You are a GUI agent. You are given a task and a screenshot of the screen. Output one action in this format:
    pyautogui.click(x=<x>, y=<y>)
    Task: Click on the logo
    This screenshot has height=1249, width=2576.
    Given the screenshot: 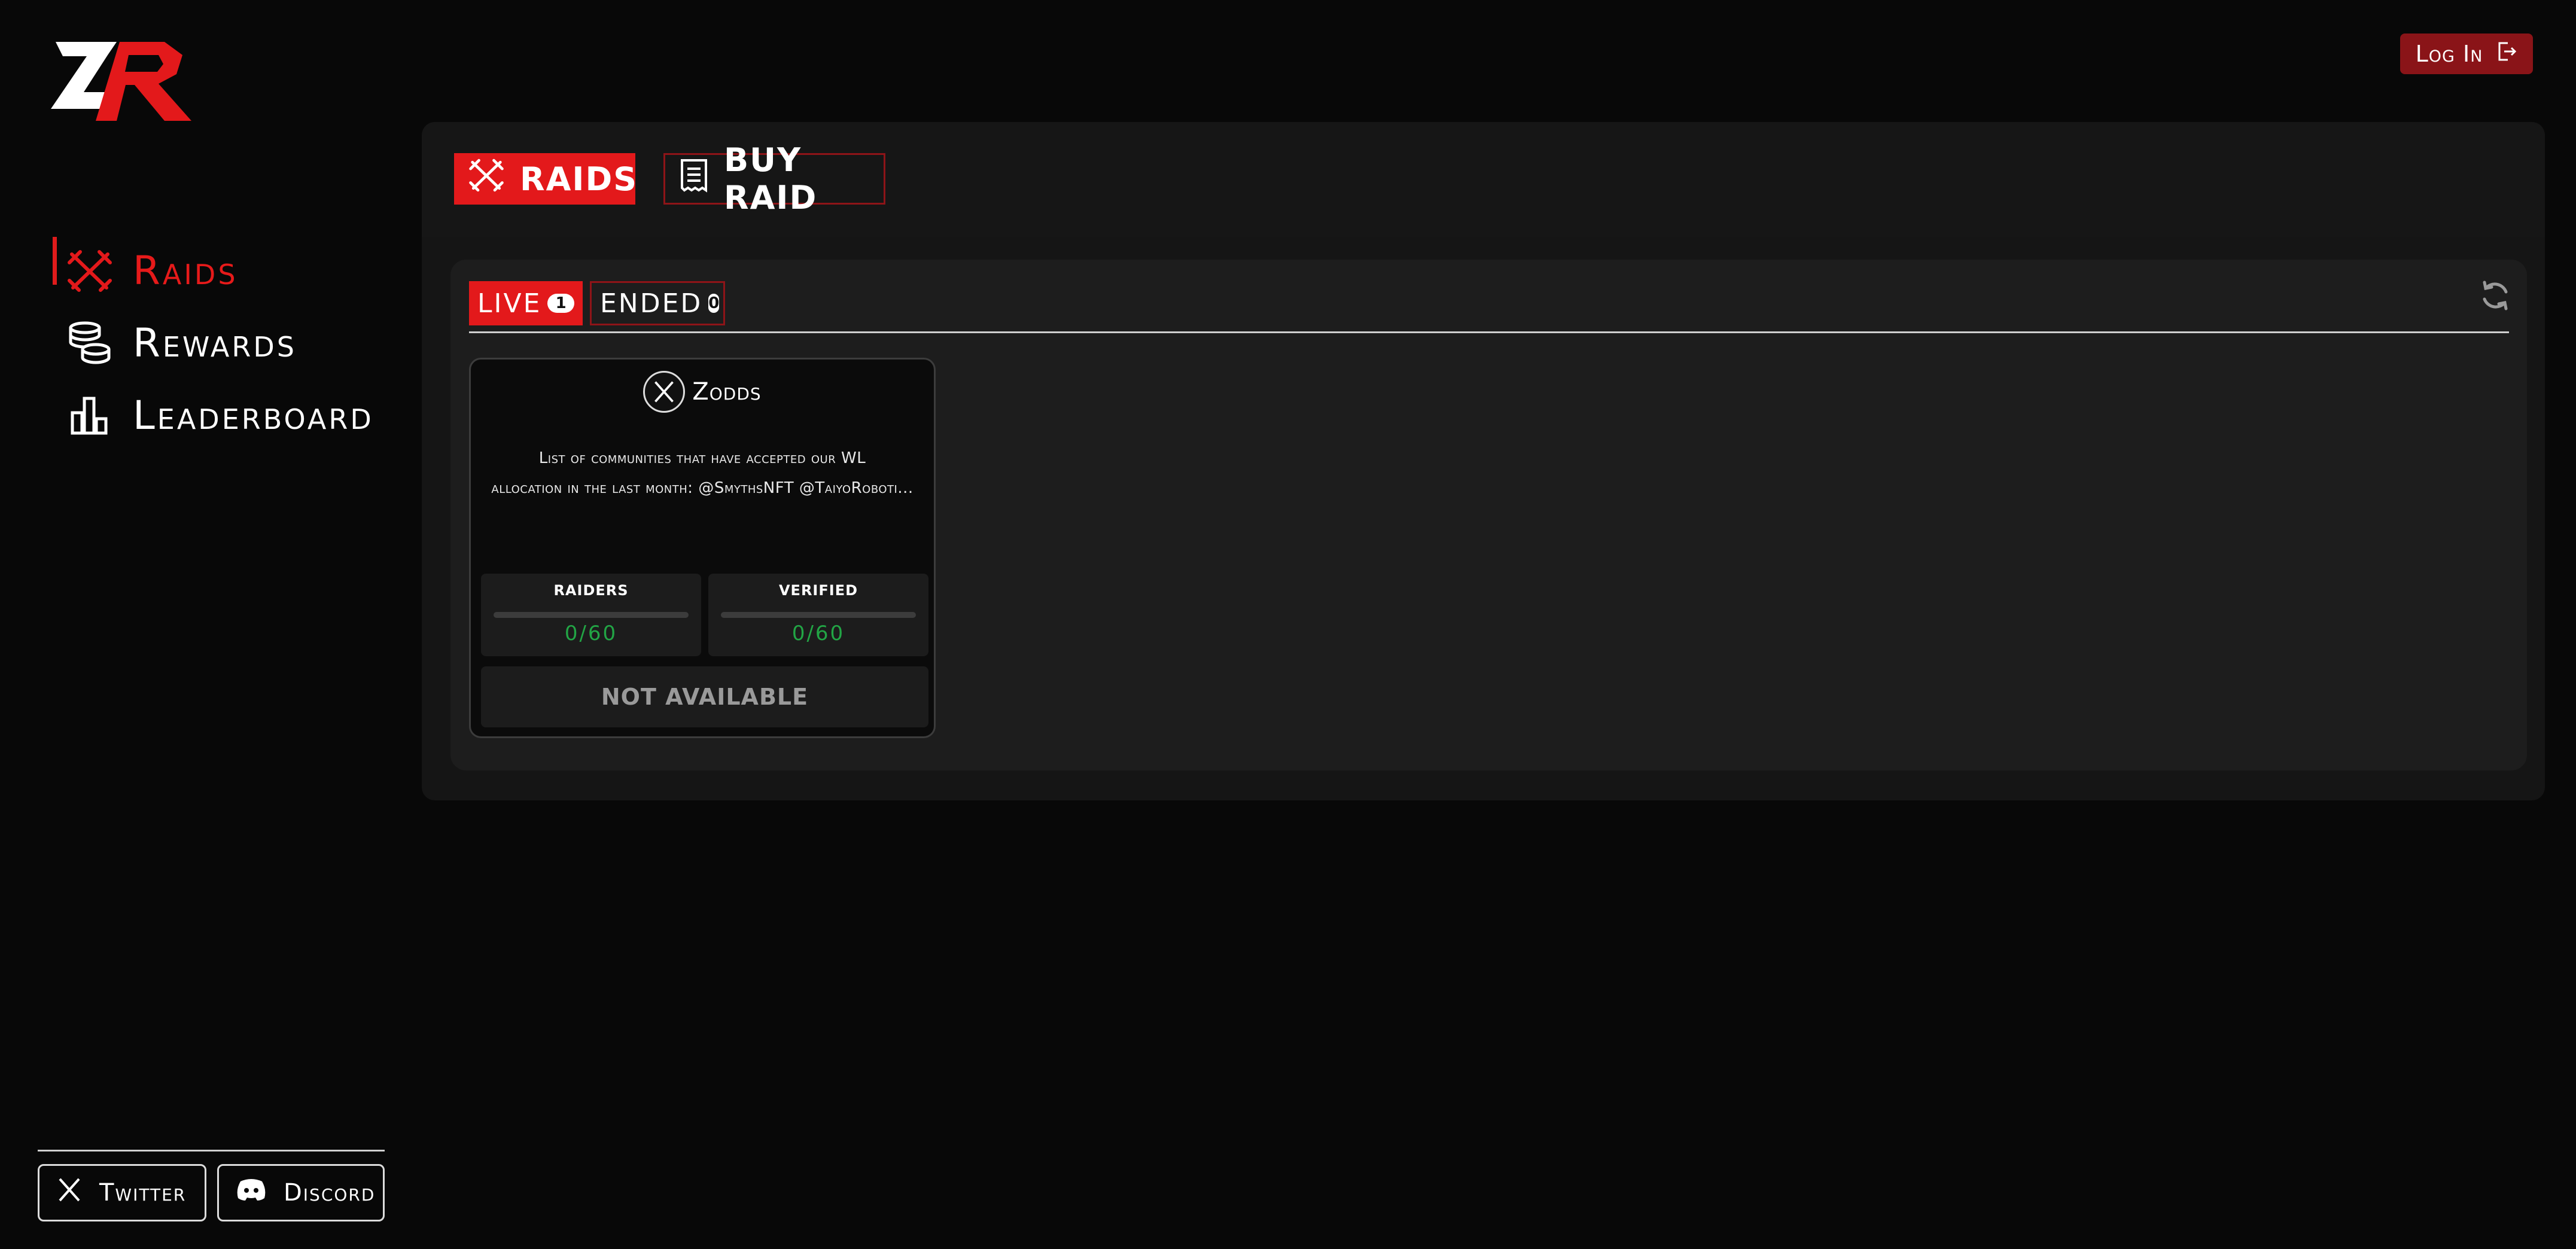 What is the action you would take?
    pyautogui.click(x=122, y=80)
    